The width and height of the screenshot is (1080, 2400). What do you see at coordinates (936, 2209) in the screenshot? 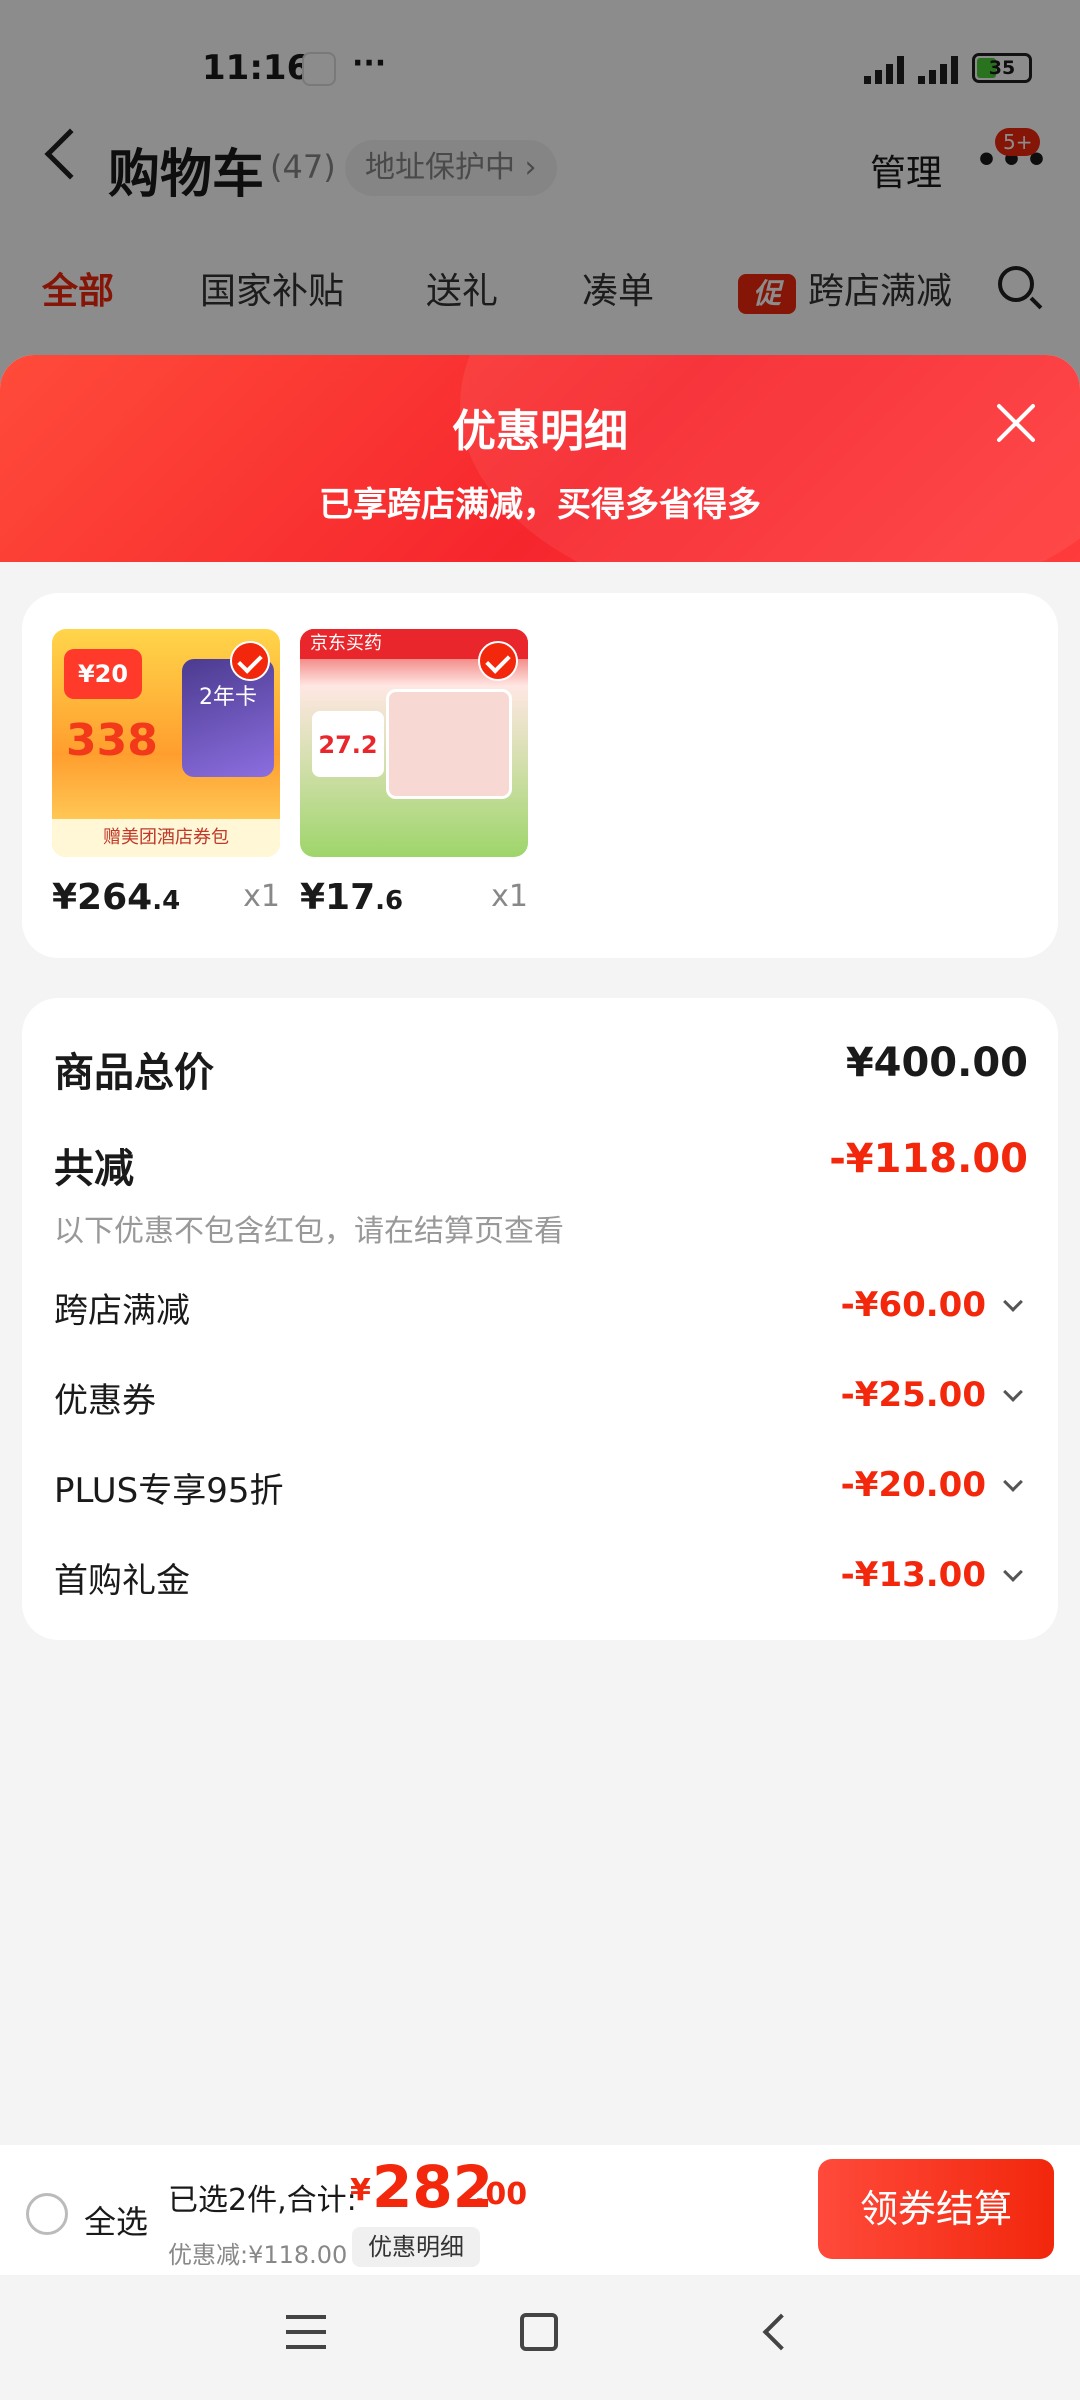
I see `checkout-button: 领券结算` at bounding box center [936, 2209].